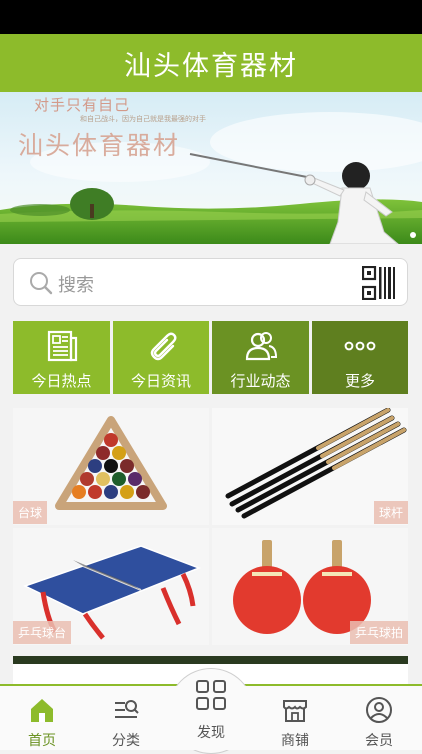 This screenshot has height=754, width=422. What do you see at coordinates (42, 632) in the screenshot?
I see `product-label: 乒乓球台` at bounding box center [42, 632].